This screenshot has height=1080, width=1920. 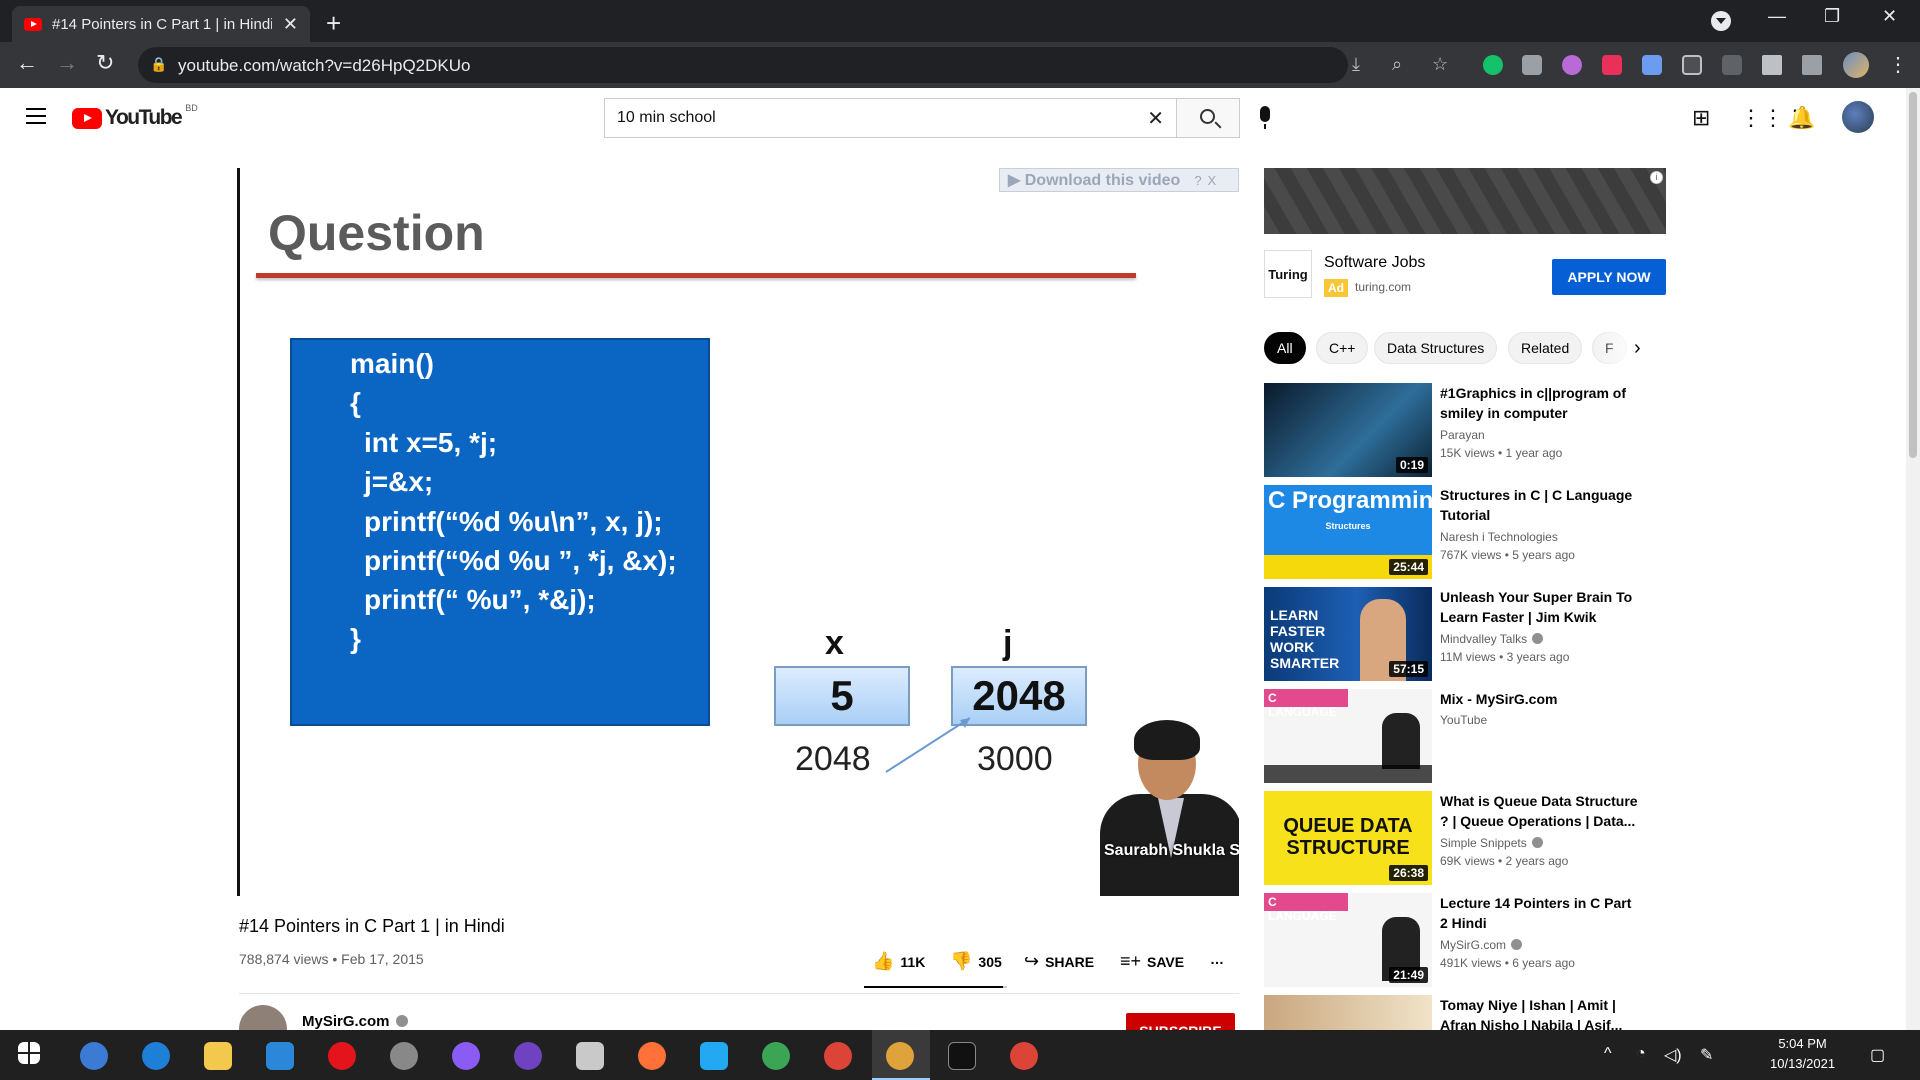 I want to click on terminal-icon, so click(x=962, y=1056).